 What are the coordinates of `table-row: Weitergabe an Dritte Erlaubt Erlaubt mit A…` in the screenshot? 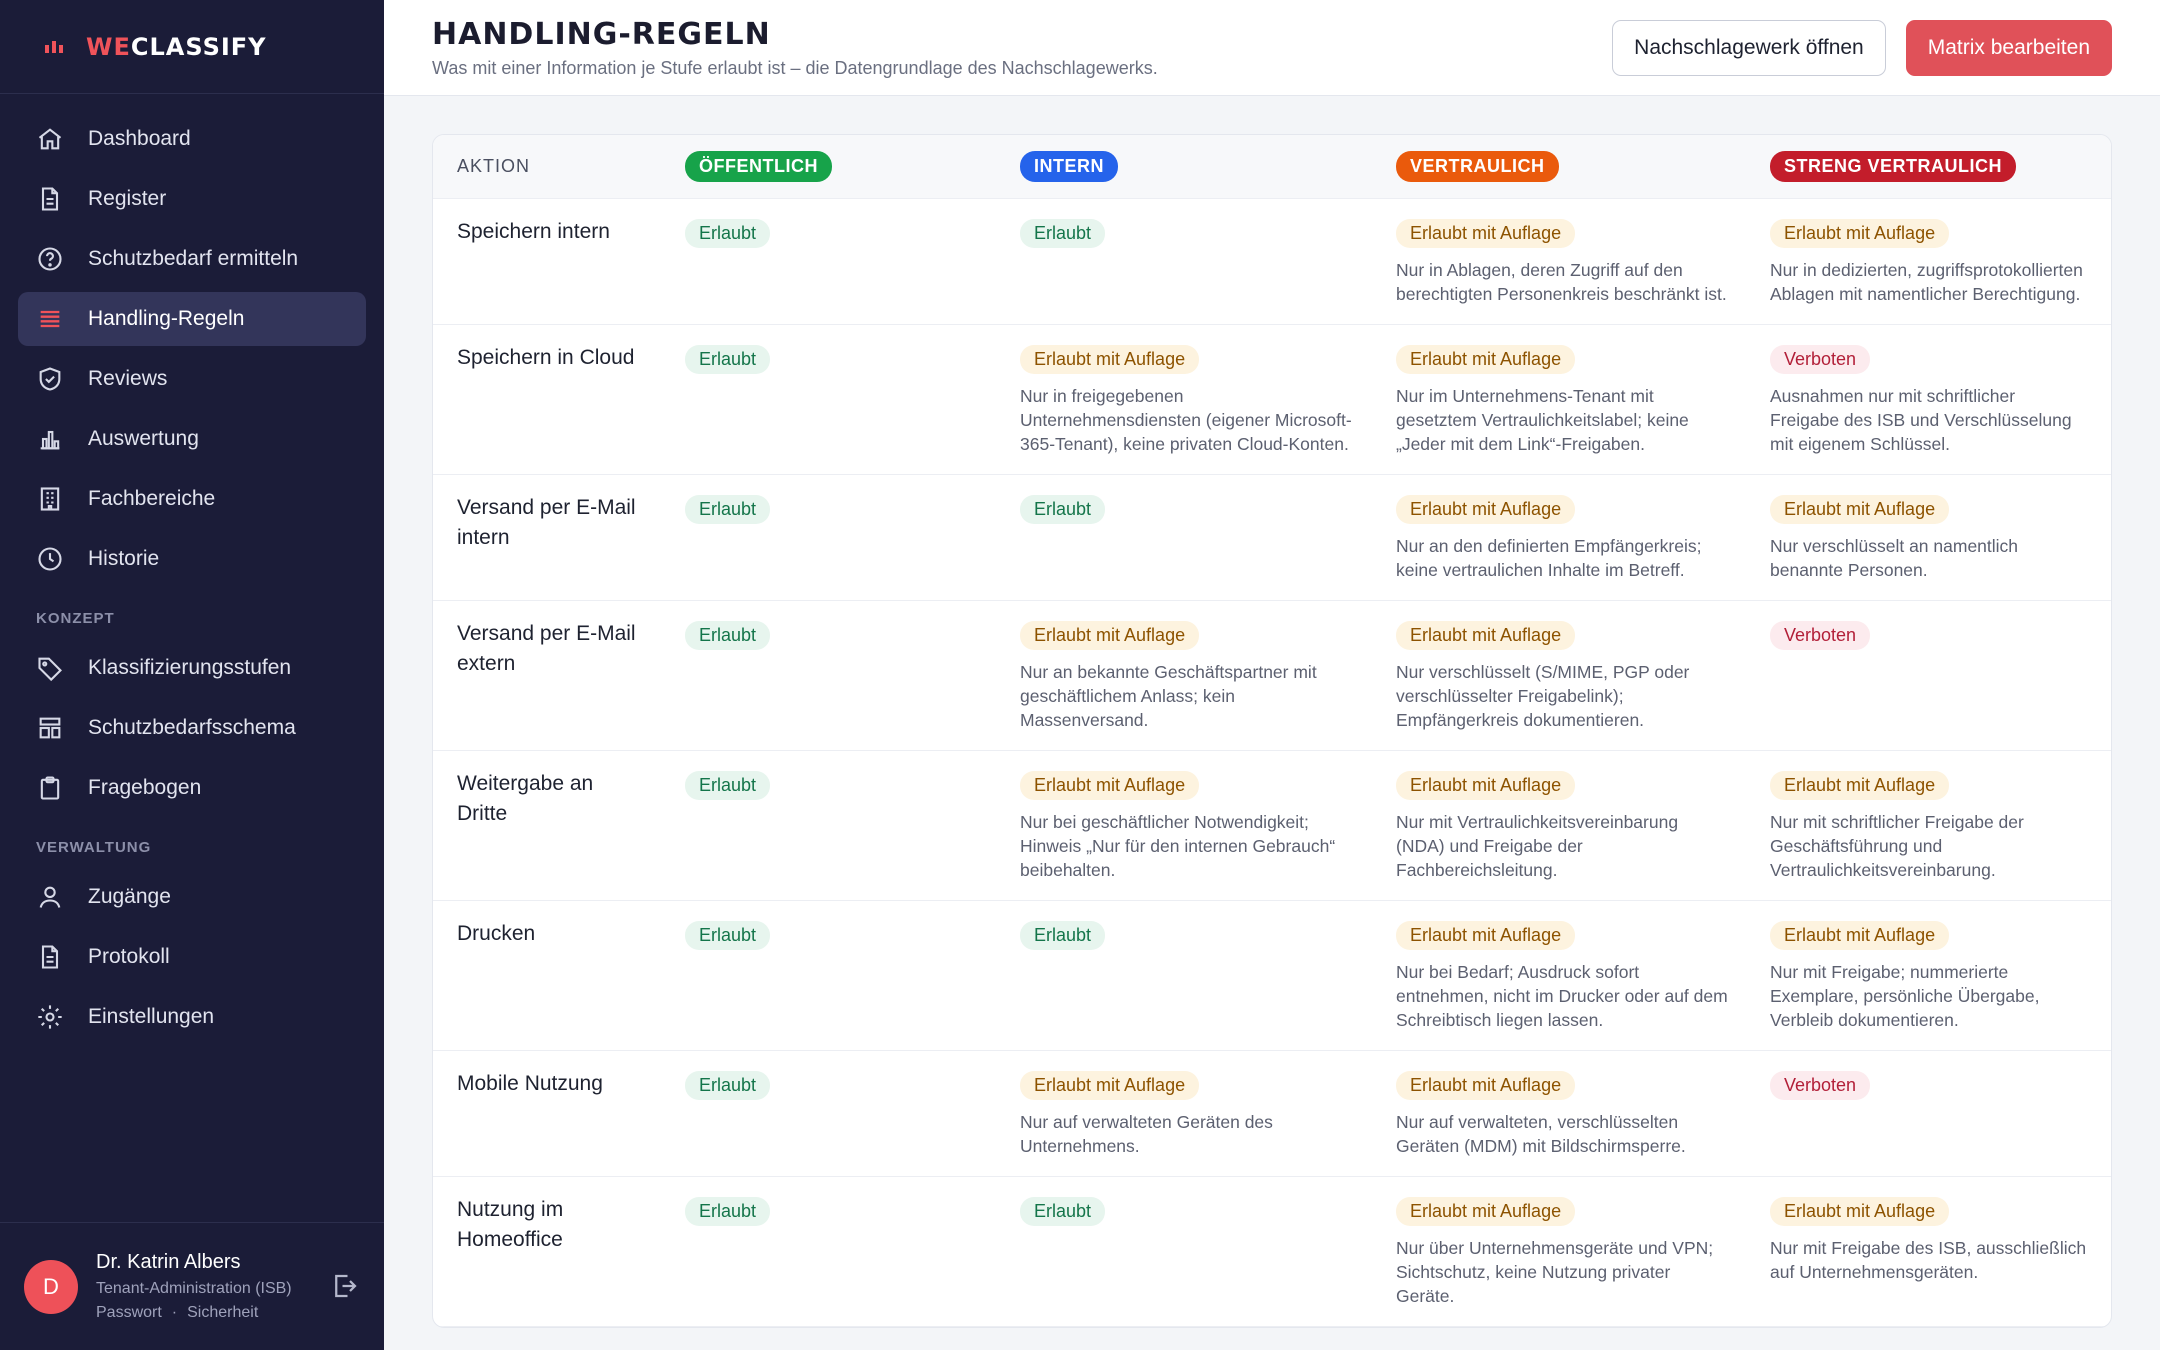 It's located at (1272, 826).